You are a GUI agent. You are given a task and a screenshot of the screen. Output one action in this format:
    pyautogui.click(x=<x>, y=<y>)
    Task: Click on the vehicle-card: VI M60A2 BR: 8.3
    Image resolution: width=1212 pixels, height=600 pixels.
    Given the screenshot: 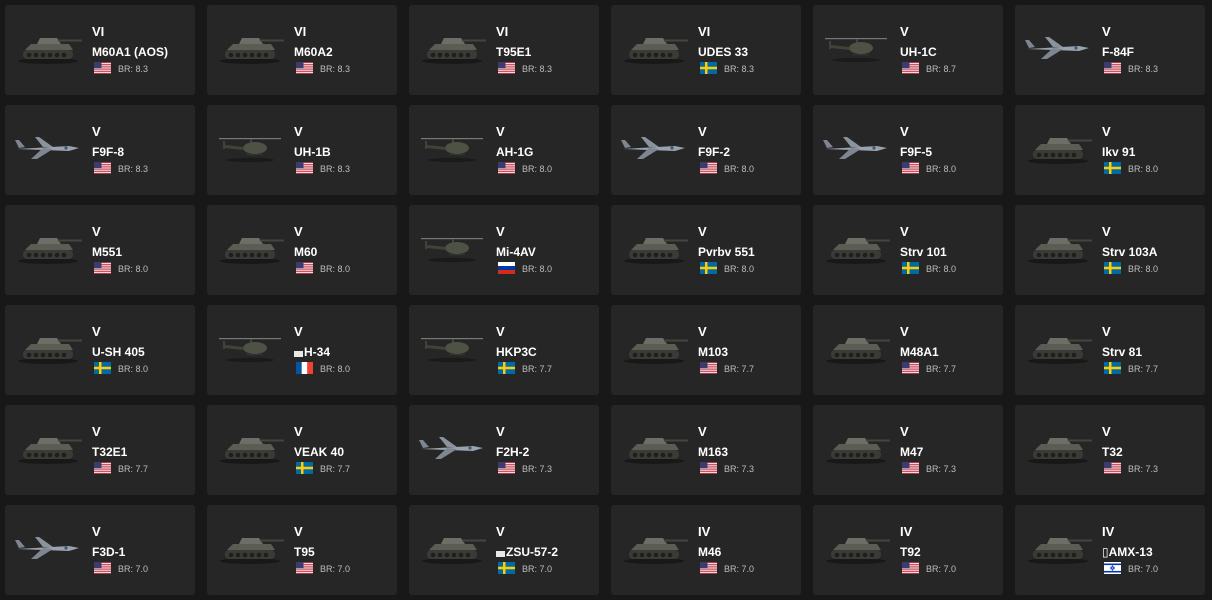 What is the action you would take?
    pyautogui.click(x=302, y=50)
    